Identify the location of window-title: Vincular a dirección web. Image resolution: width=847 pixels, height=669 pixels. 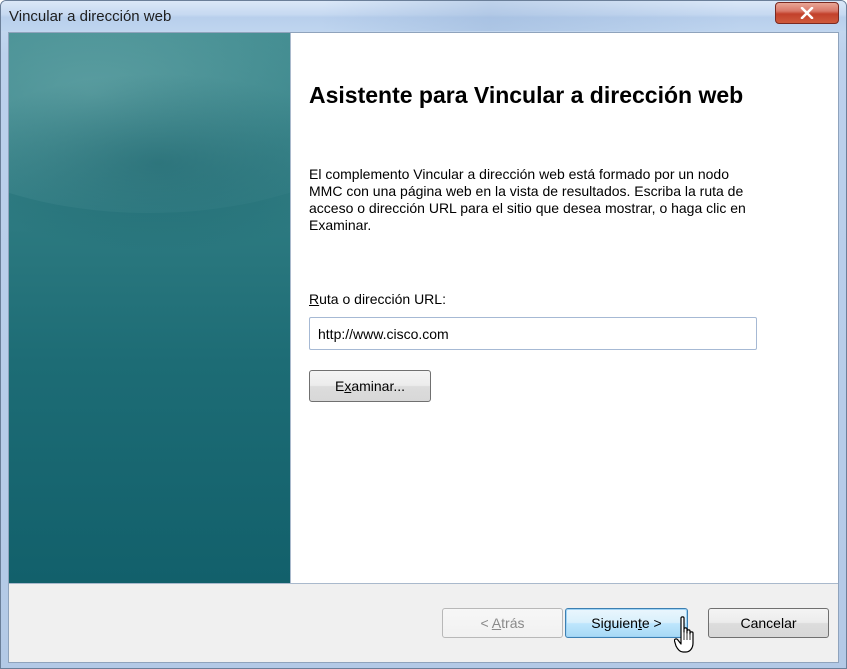
(90, 16).